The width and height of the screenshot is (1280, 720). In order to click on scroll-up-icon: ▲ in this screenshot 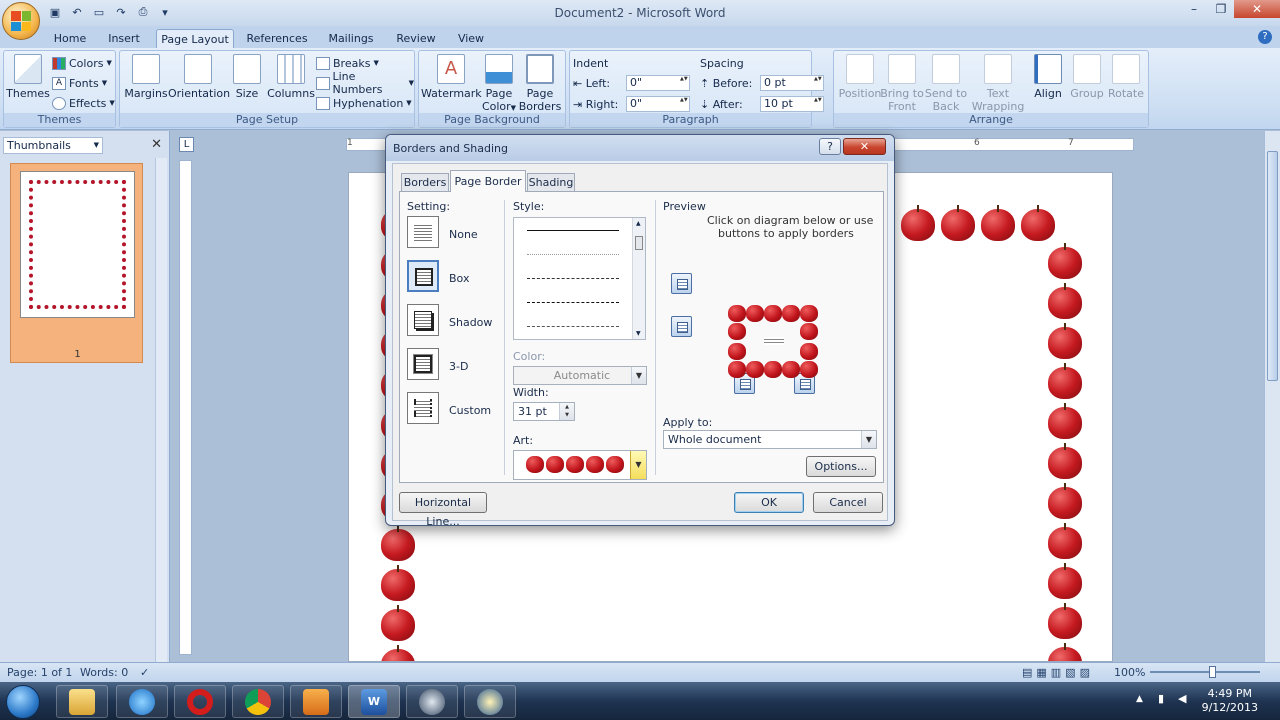, I will do `click(638, 223)`.